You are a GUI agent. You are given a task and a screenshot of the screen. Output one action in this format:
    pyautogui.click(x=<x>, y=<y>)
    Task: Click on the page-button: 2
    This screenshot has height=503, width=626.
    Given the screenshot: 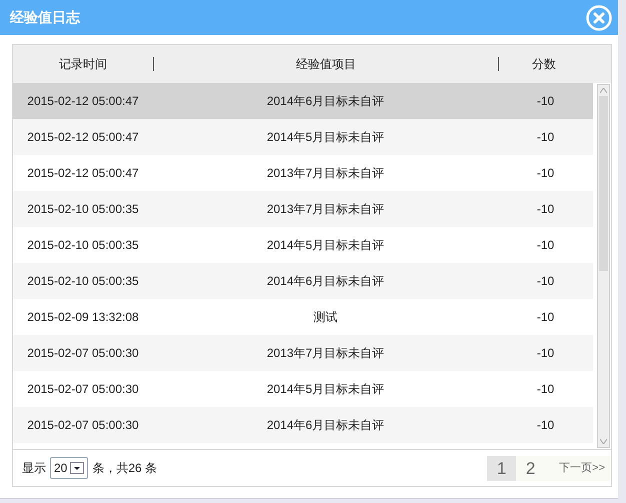 What is the action you would take?
    pyautogui.click(x=531, y=468)
    